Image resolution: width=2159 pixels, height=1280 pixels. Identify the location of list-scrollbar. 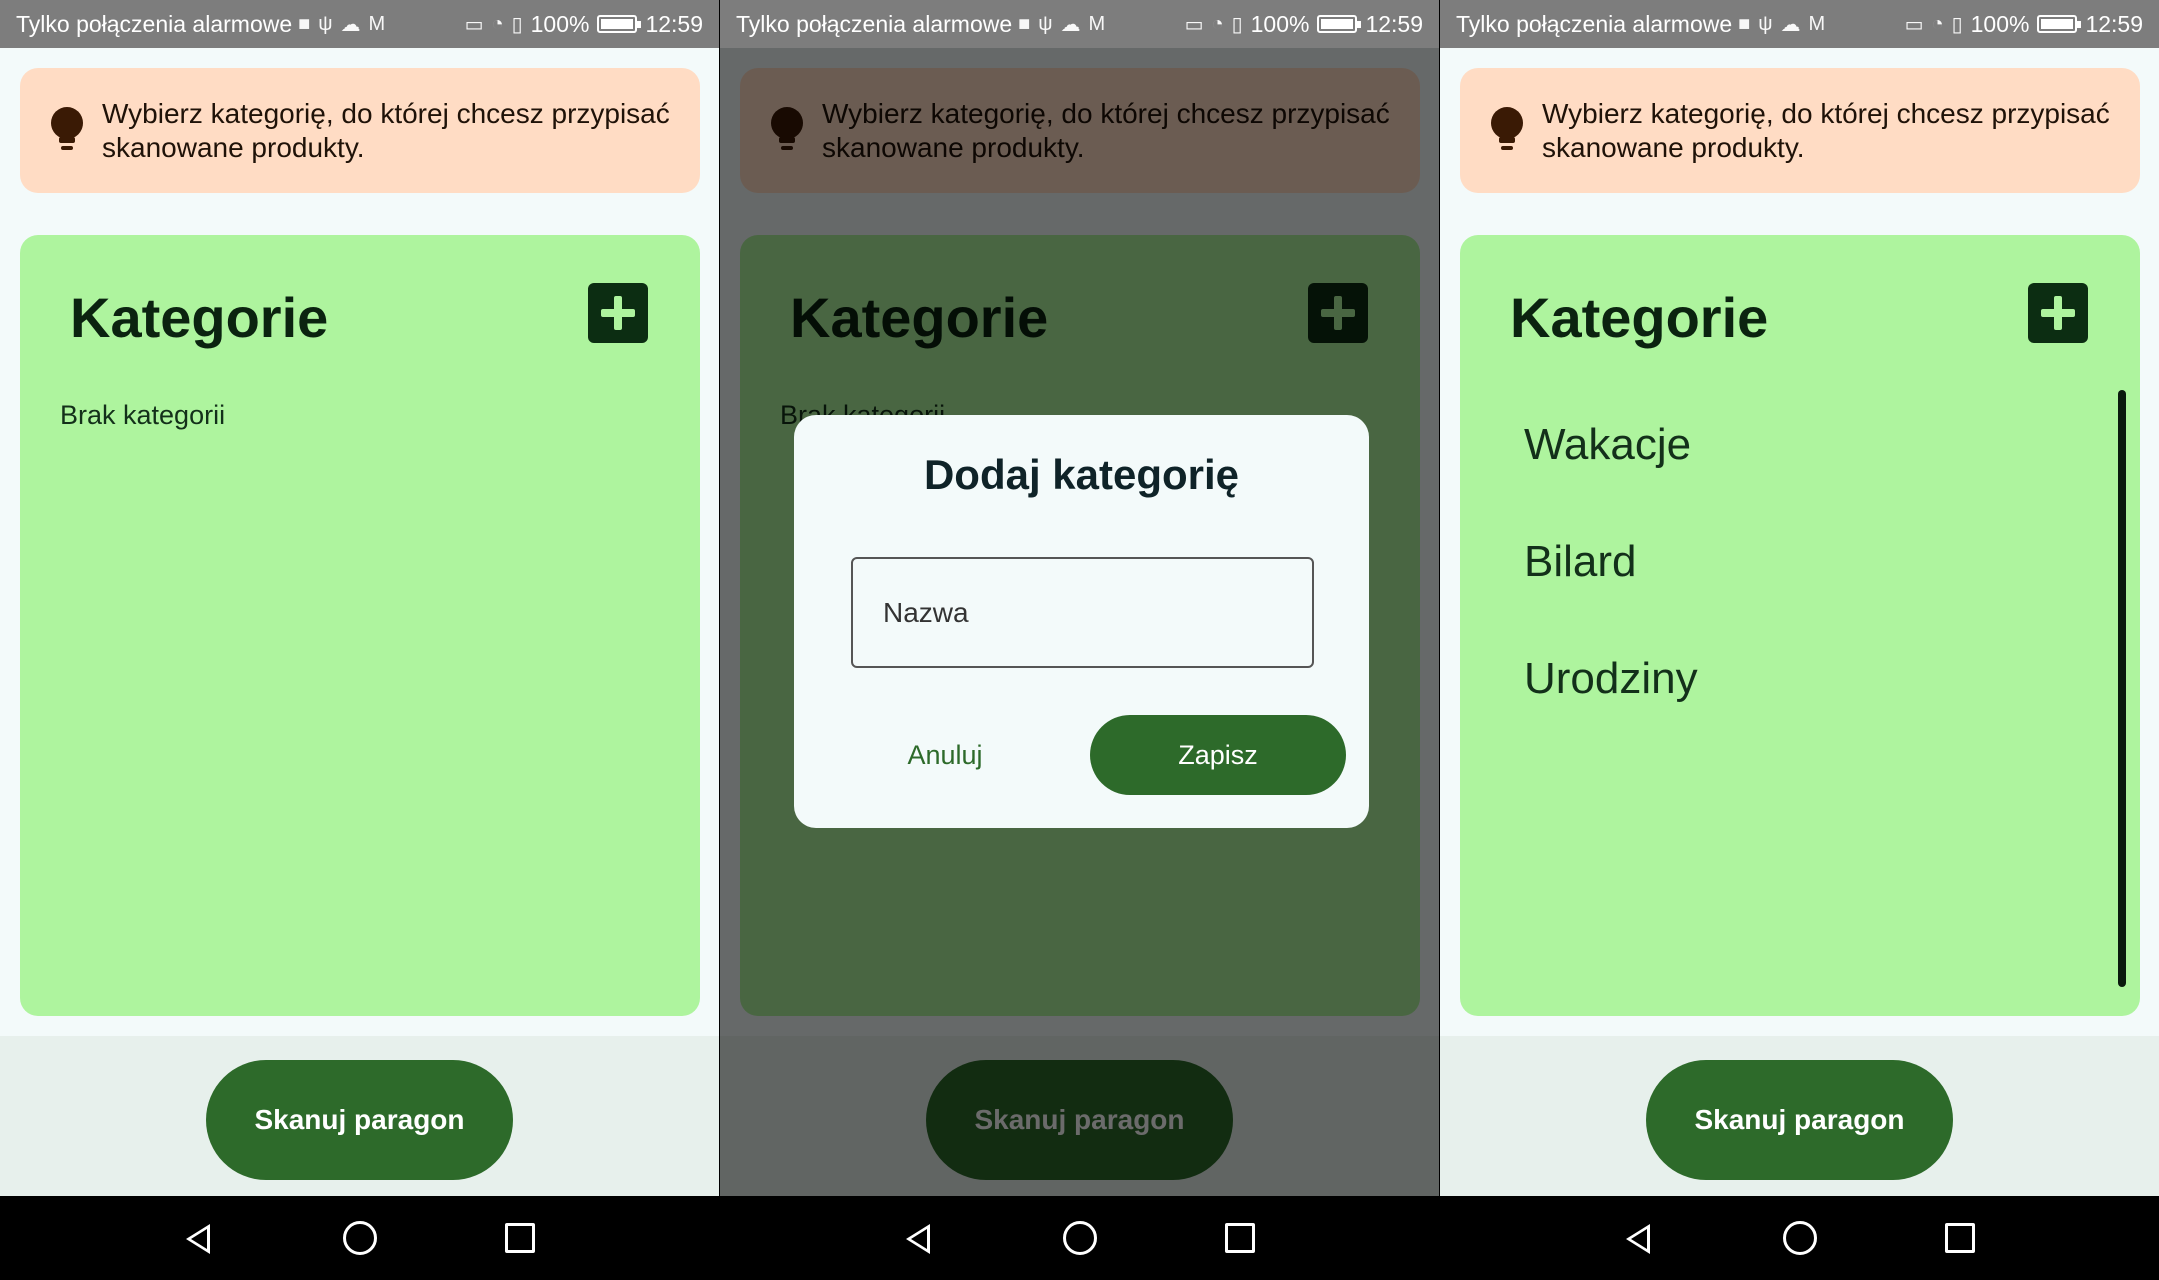
(2122, 688).